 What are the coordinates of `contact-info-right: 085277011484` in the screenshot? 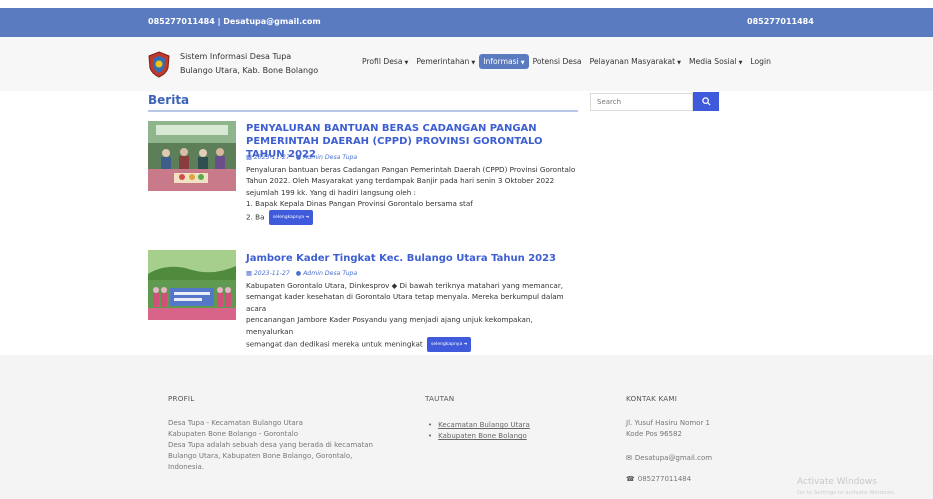 It's located at (780, 21).